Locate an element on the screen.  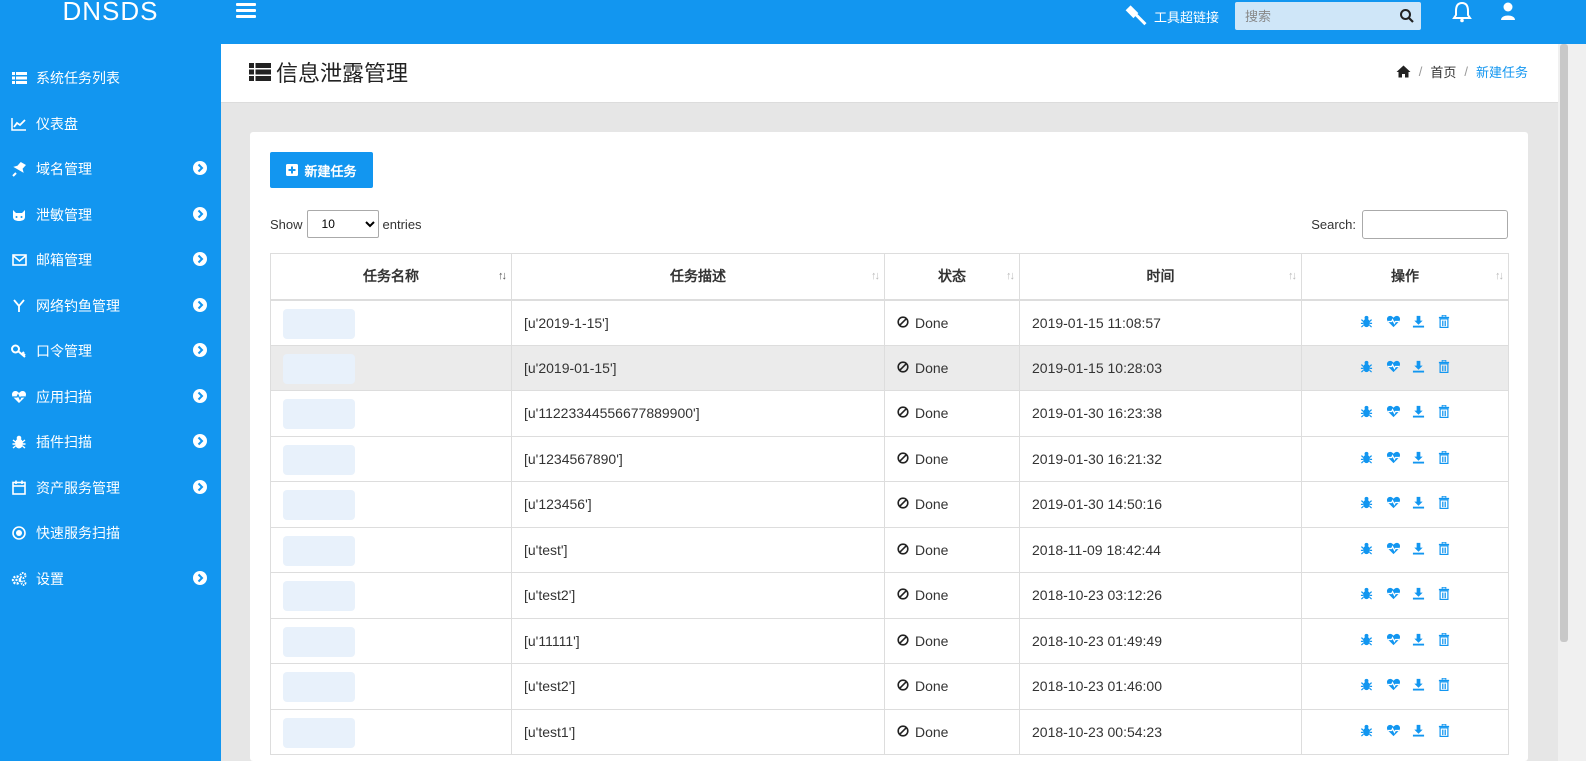
breadcrumb-home: 首页 is located at coordinates (1443, 71).